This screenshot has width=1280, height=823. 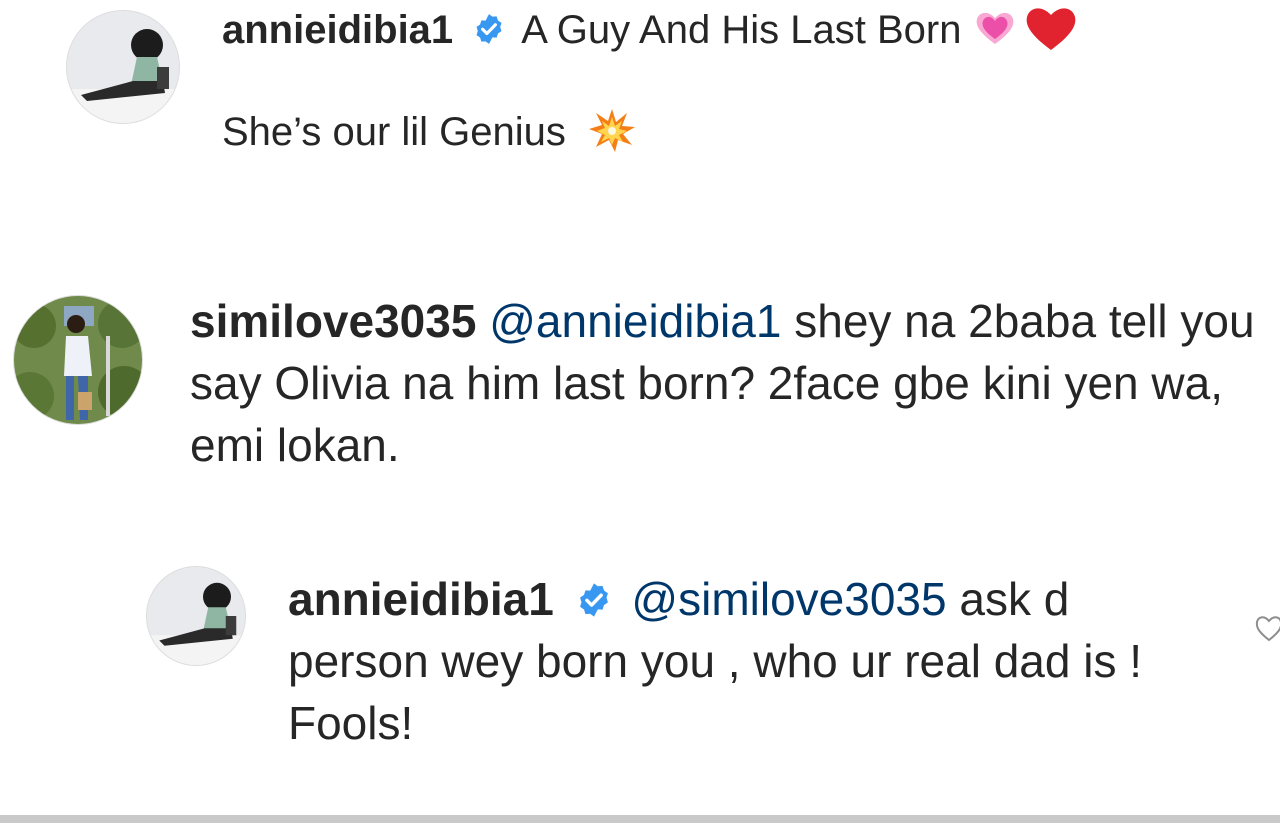 I want to click on avatar-annieidibia1, so click(x=123, y=67).